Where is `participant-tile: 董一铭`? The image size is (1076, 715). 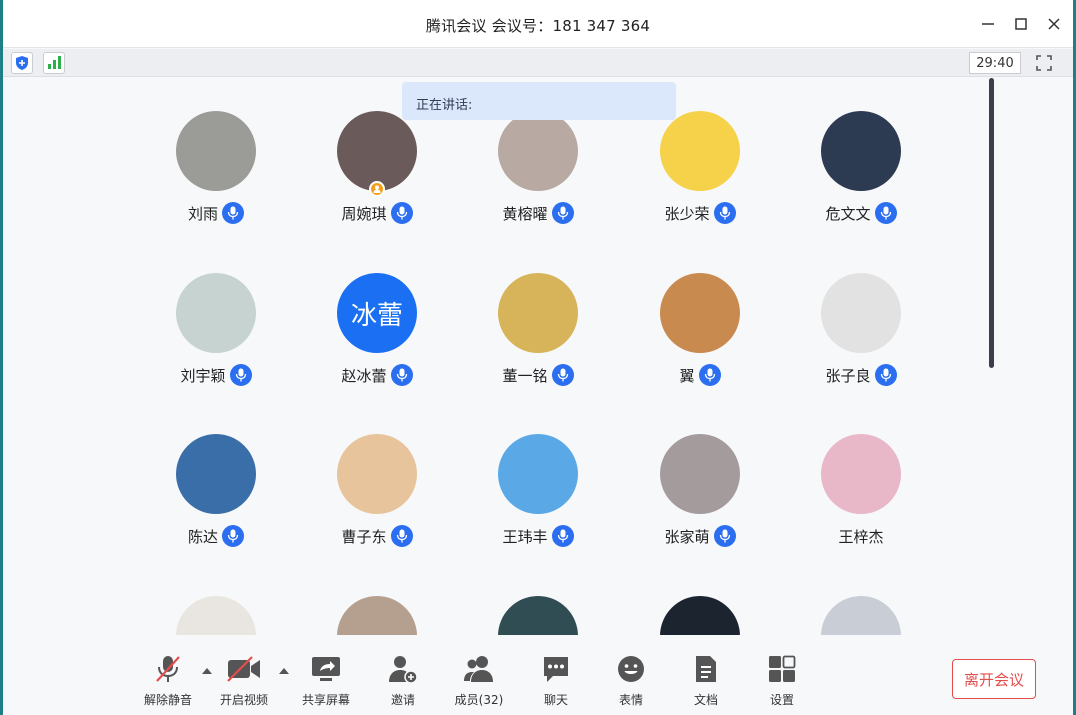
participant-tile: 董一铭 is located at coordinates (538, 343).